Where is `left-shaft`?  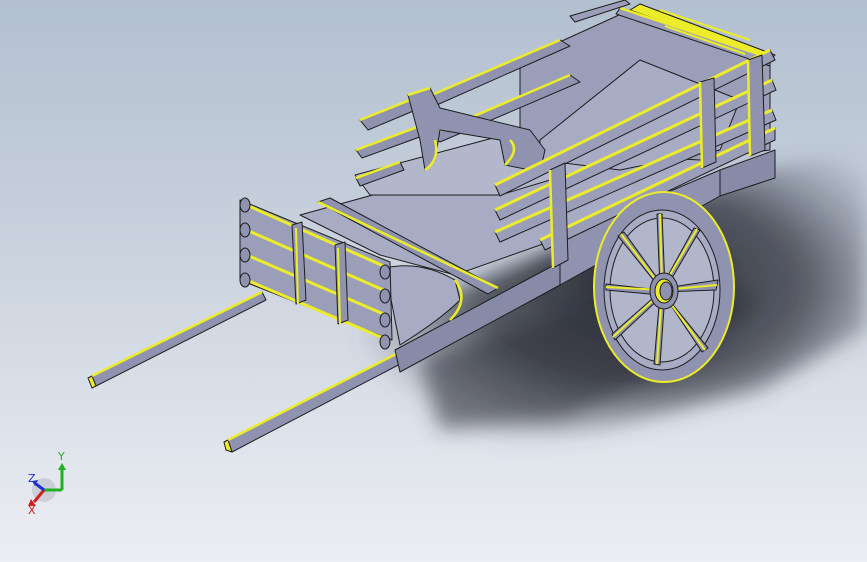
left-shaft is located at coordinates (177, 339).